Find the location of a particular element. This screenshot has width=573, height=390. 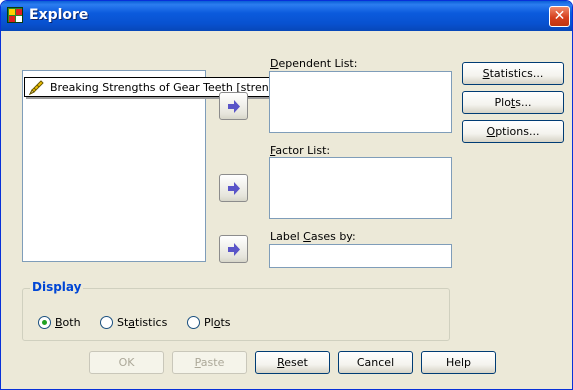

dependent-list-label: Dependent List: is located at coordinates (314, 63).